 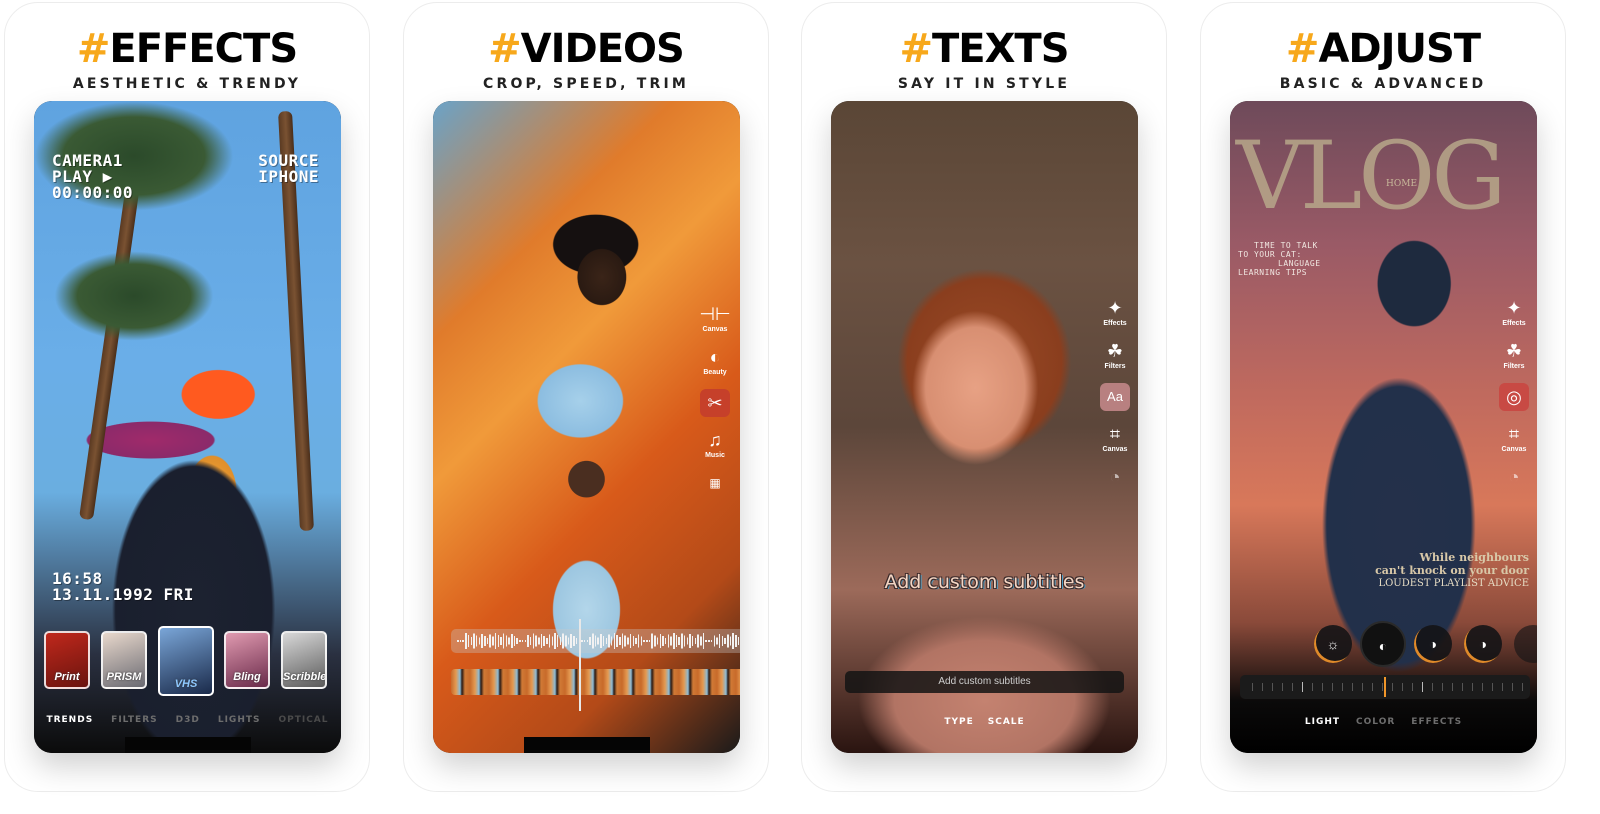 What do you see at coordinates (239, 720) in the screenshot?
I see `tab-lights: LIGHTS` at bounding box center [239, 720].